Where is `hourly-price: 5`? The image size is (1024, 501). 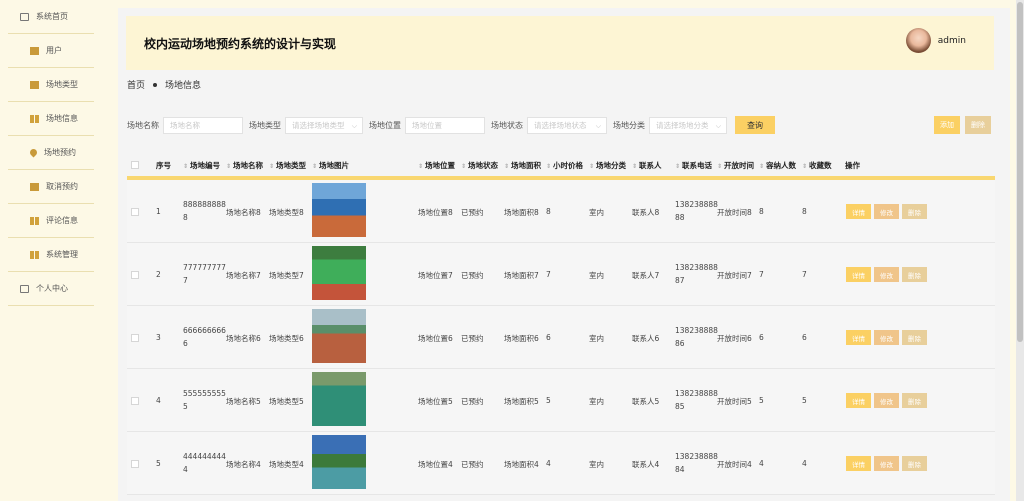
hourly-price: 5 is located at coordinates (548, 400).